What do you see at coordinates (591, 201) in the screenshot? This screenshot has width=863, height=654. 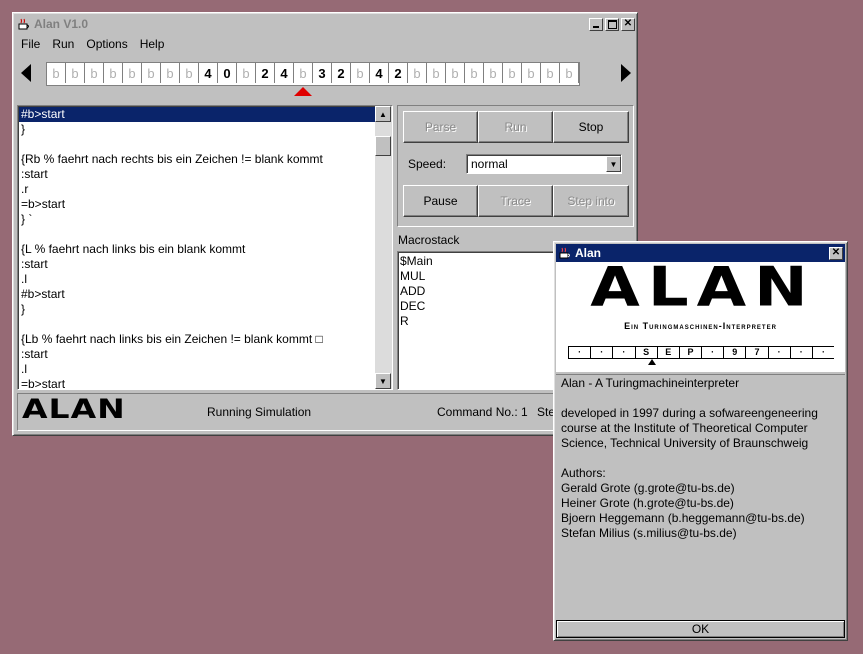 I see `step-into-button: Step into` at bounding box center [591, 201].